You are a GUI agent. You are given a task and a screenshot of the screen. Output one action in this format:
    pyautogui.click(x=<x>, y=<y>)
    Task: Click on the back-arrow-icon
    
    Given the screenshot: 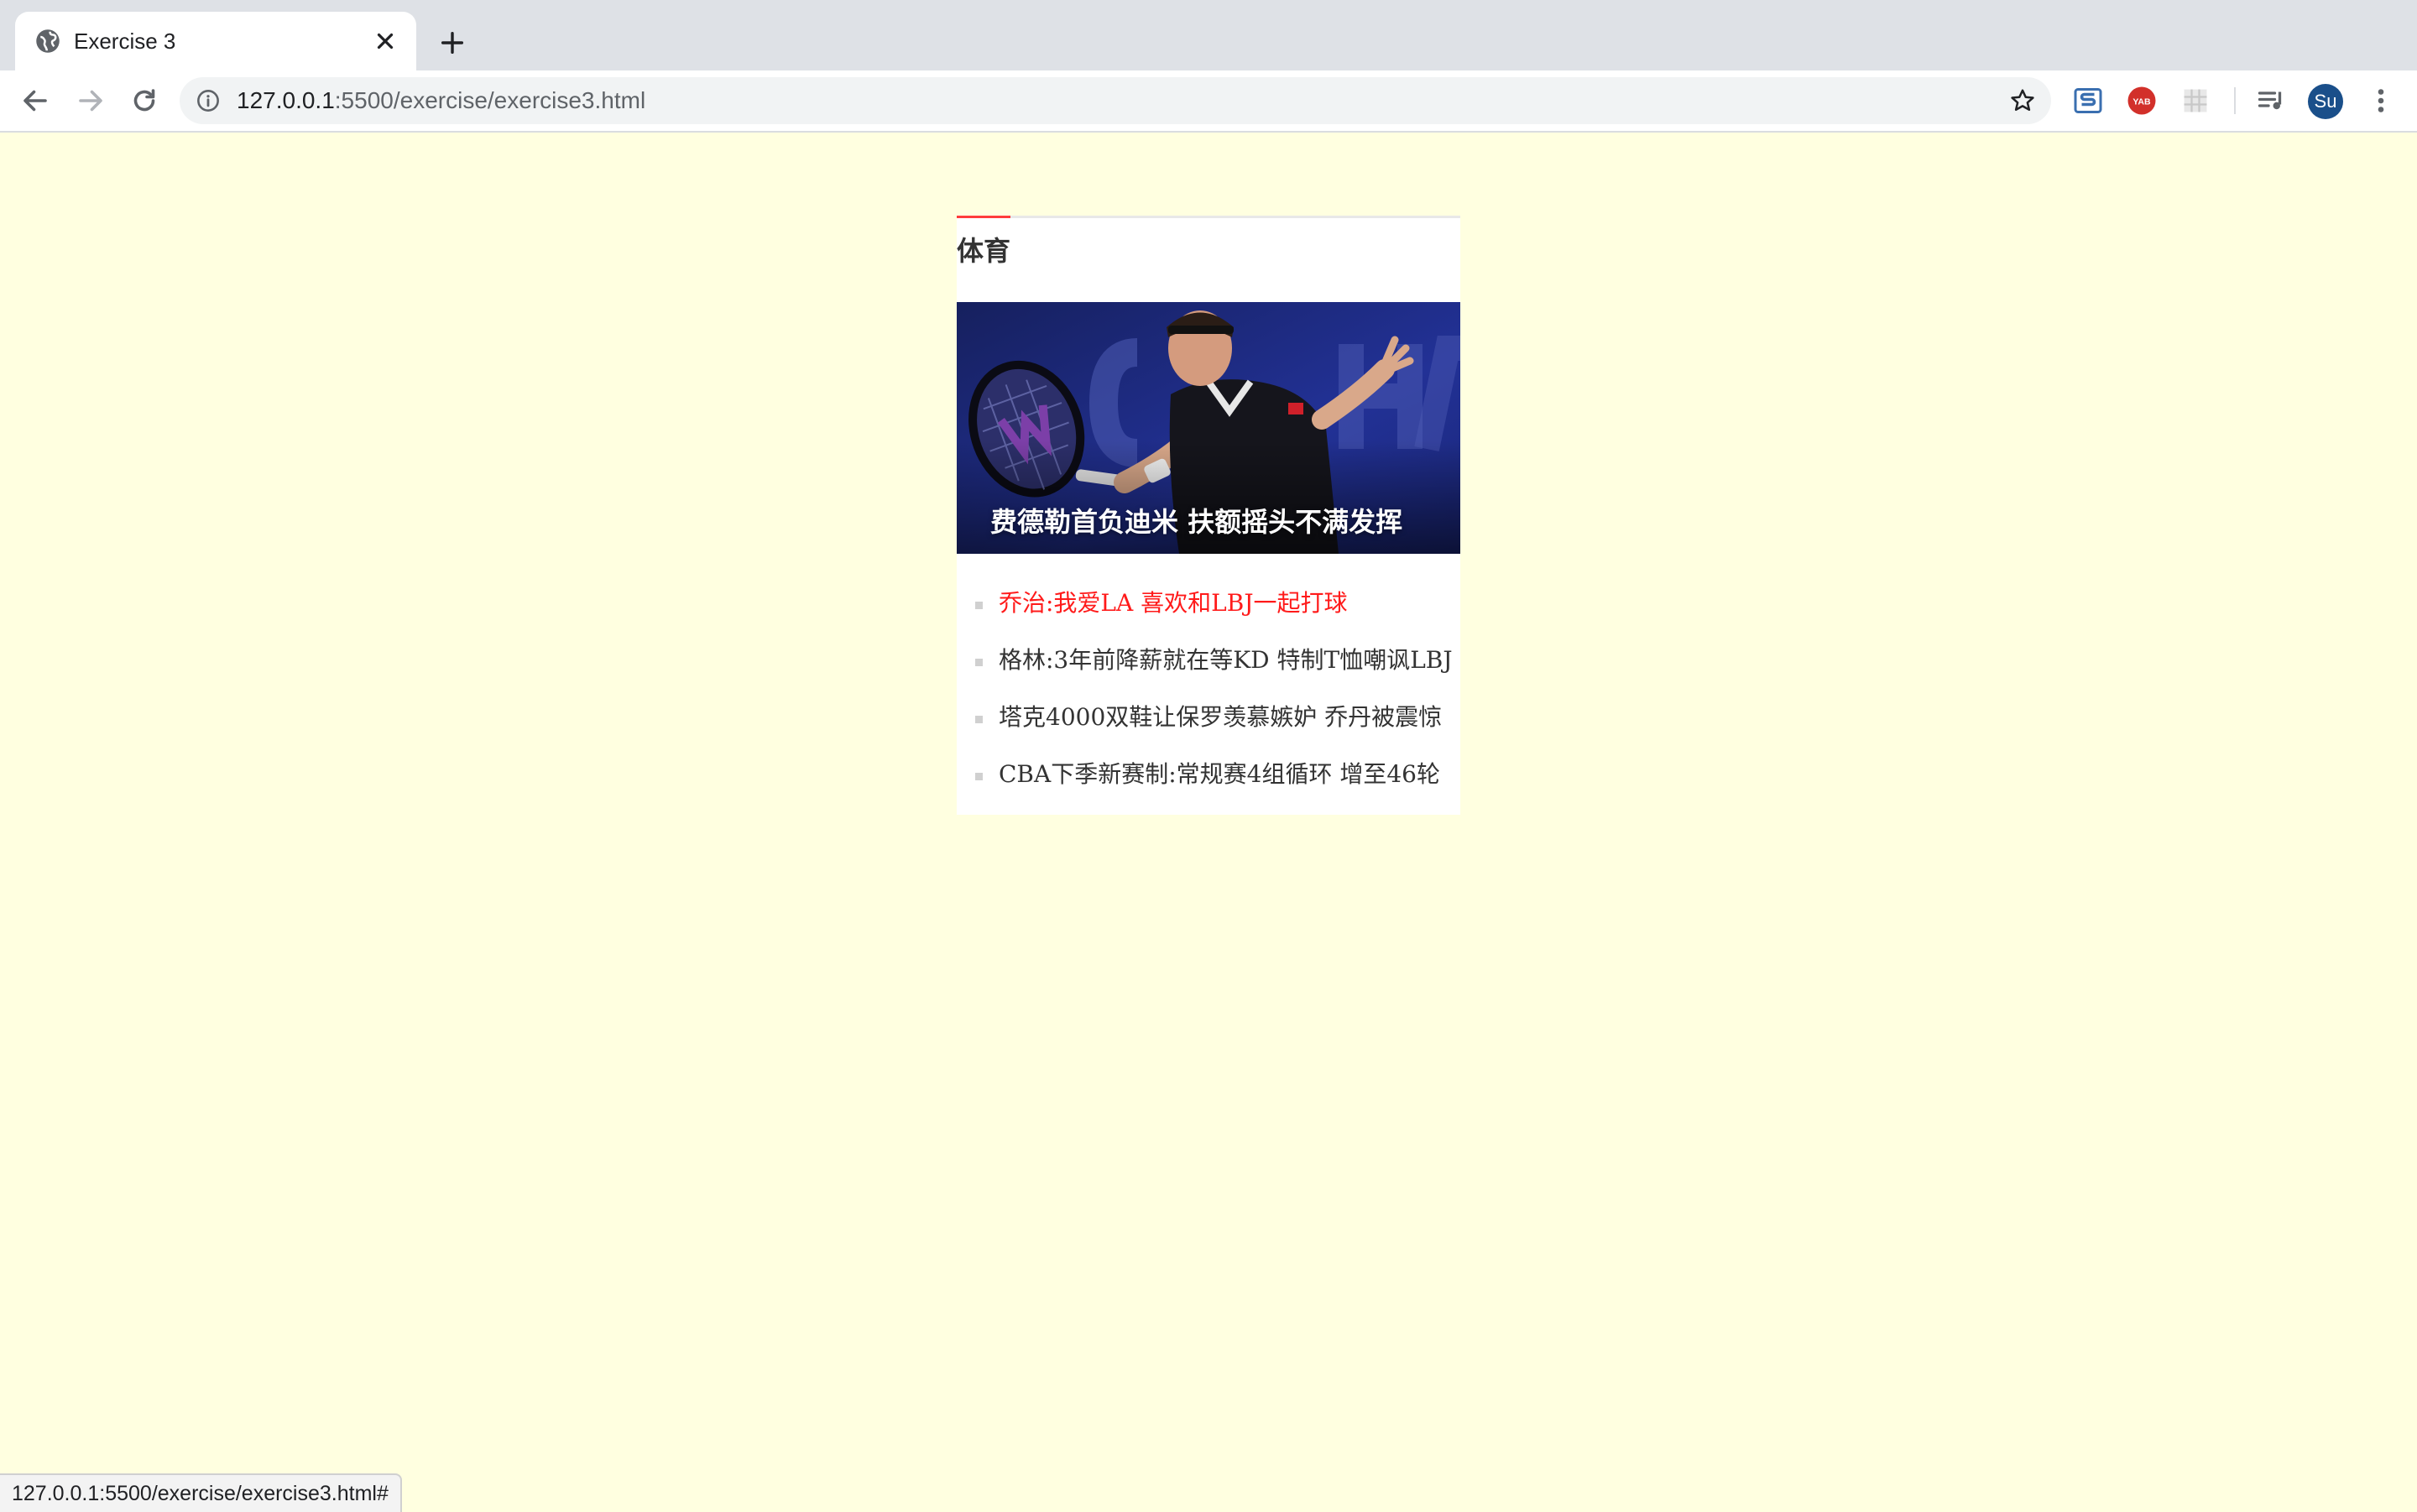 What is the action you would take?
    pyautogui.click(x=35, y=101)
    